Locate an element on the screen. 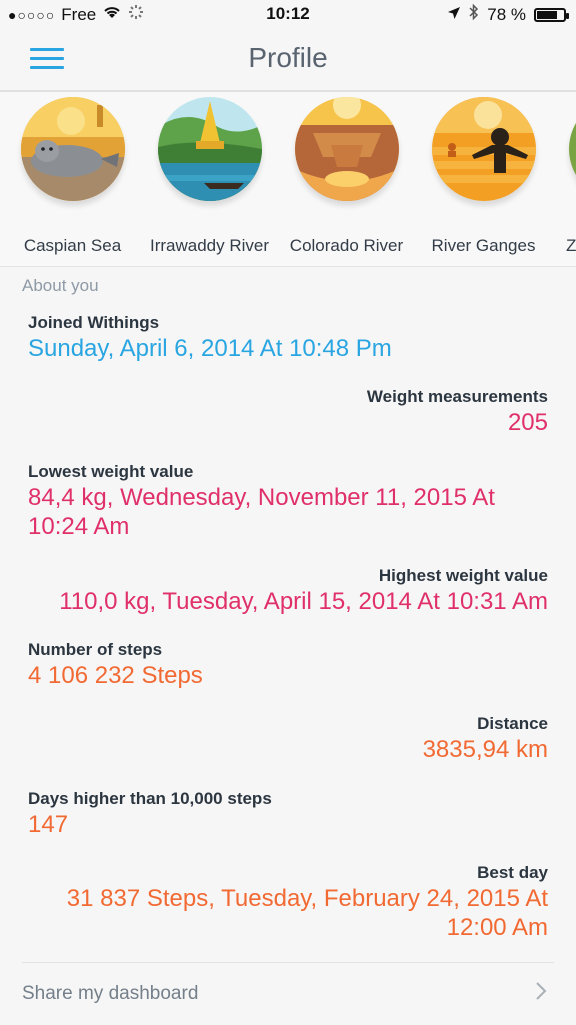 The width and height of the screenshot is (576, 1025). pagoda-illustration-icon is located at coordinates (210, 149).